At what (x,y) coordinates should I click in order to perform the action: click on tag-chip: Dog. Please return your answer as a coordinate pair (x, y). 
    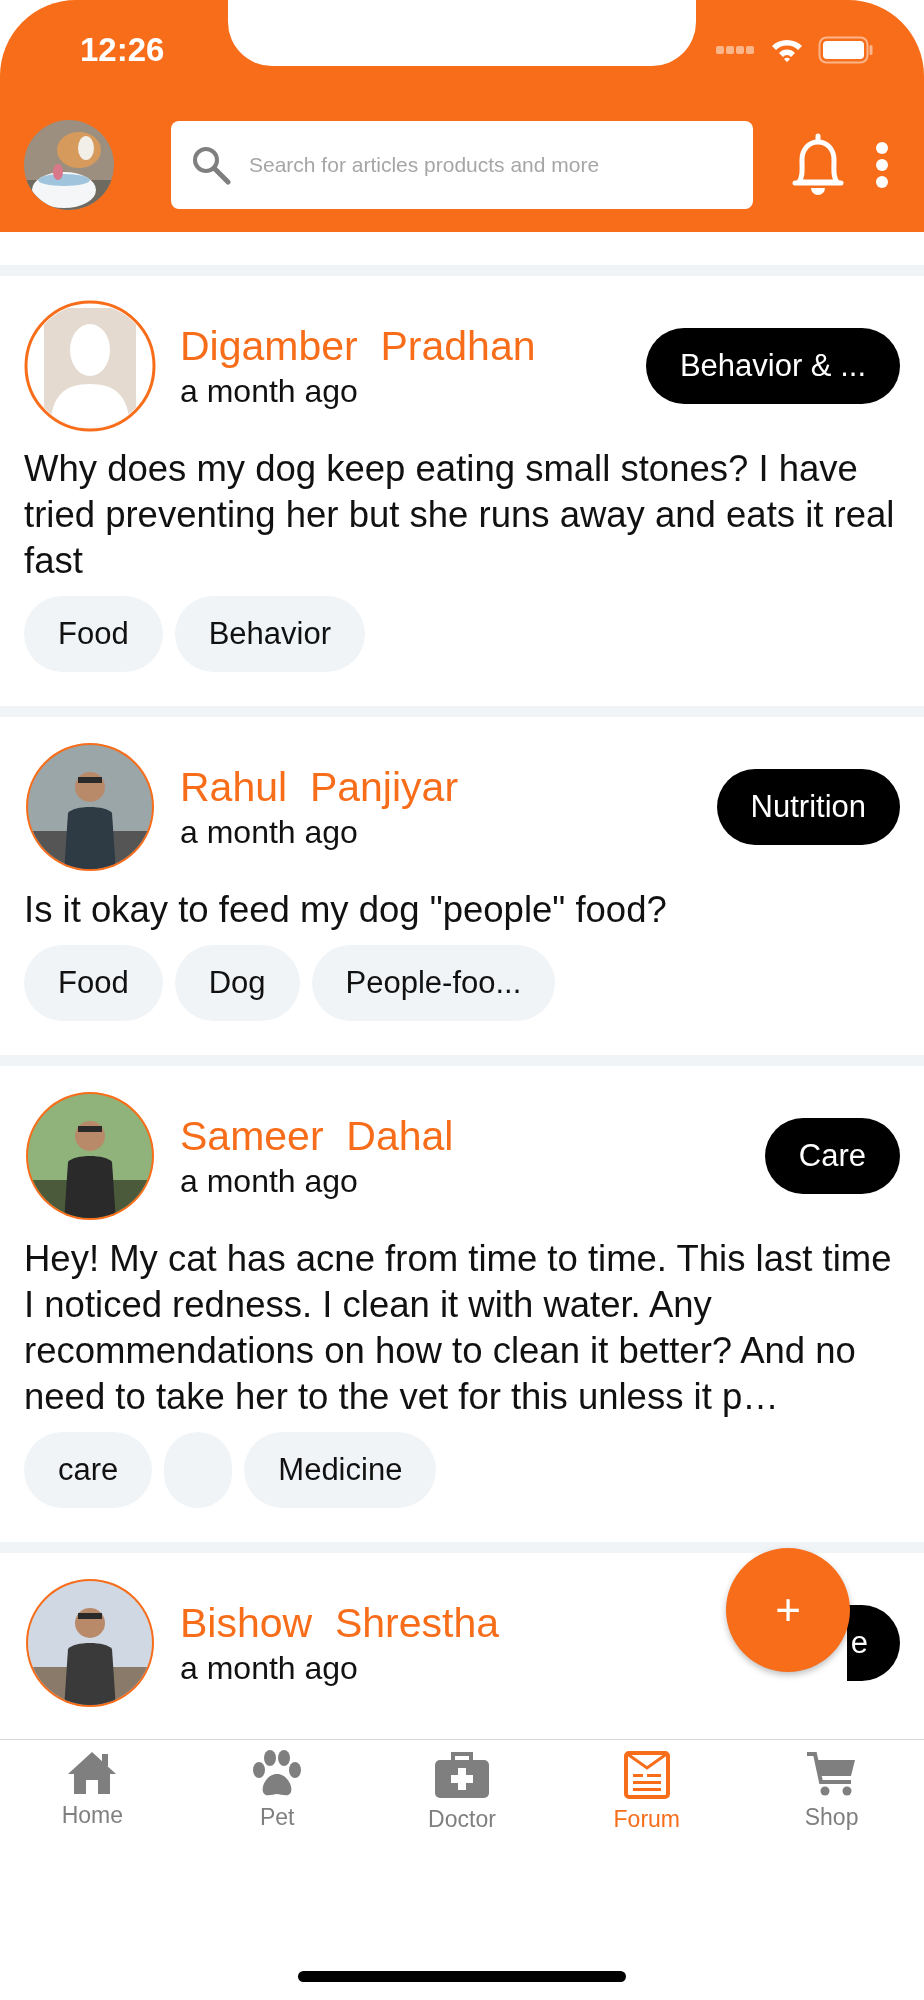
    Looking at the image, I should click on (237, 983).